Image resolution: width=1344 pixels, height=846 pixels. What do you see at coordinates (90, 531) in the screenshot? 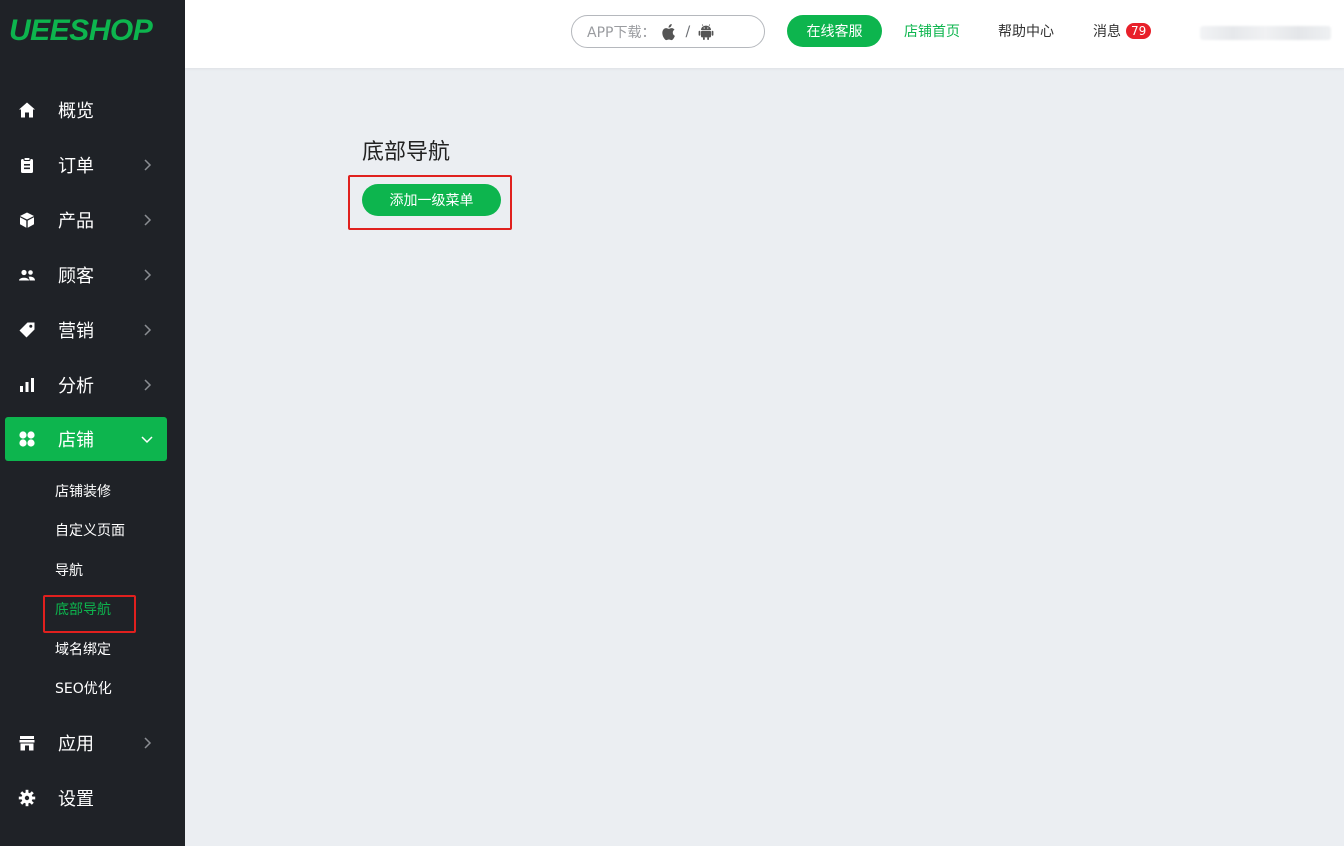
I see `submenu-custom-pages: 自定义页面` at bounding box center [90, 531].